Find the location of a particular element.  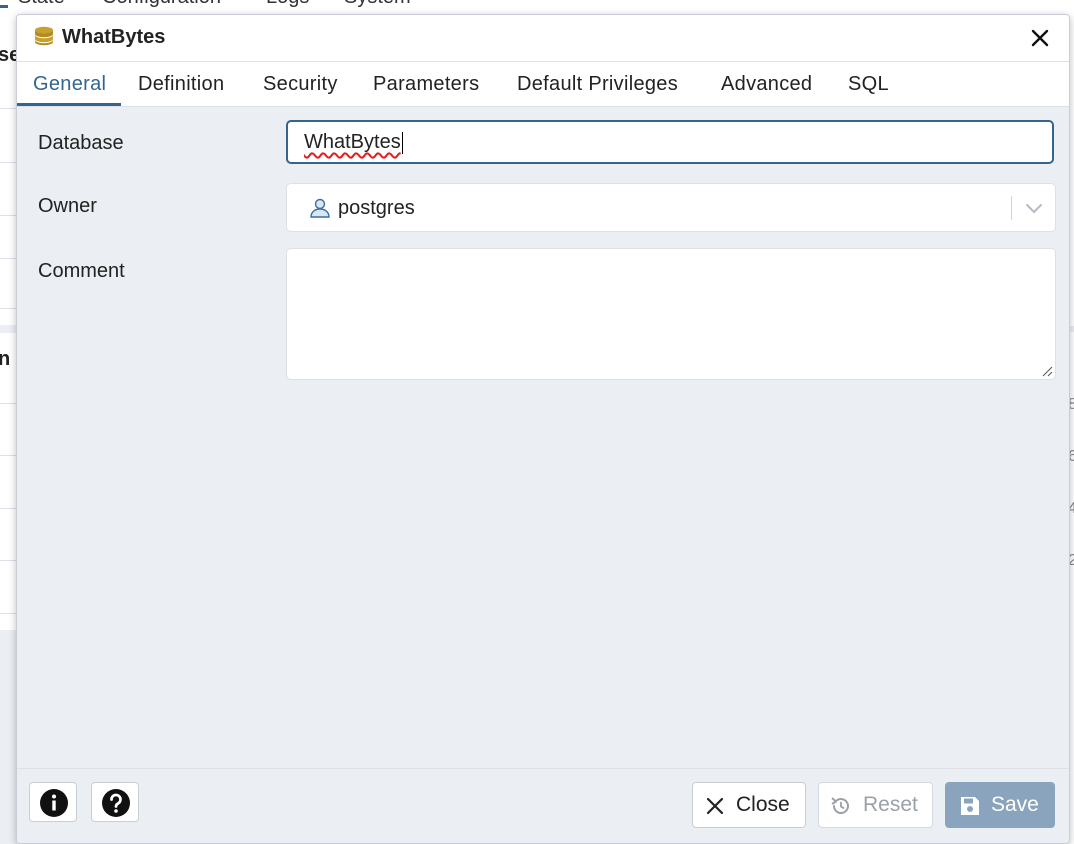

tab-general: General is located at coordinates (69, 84).